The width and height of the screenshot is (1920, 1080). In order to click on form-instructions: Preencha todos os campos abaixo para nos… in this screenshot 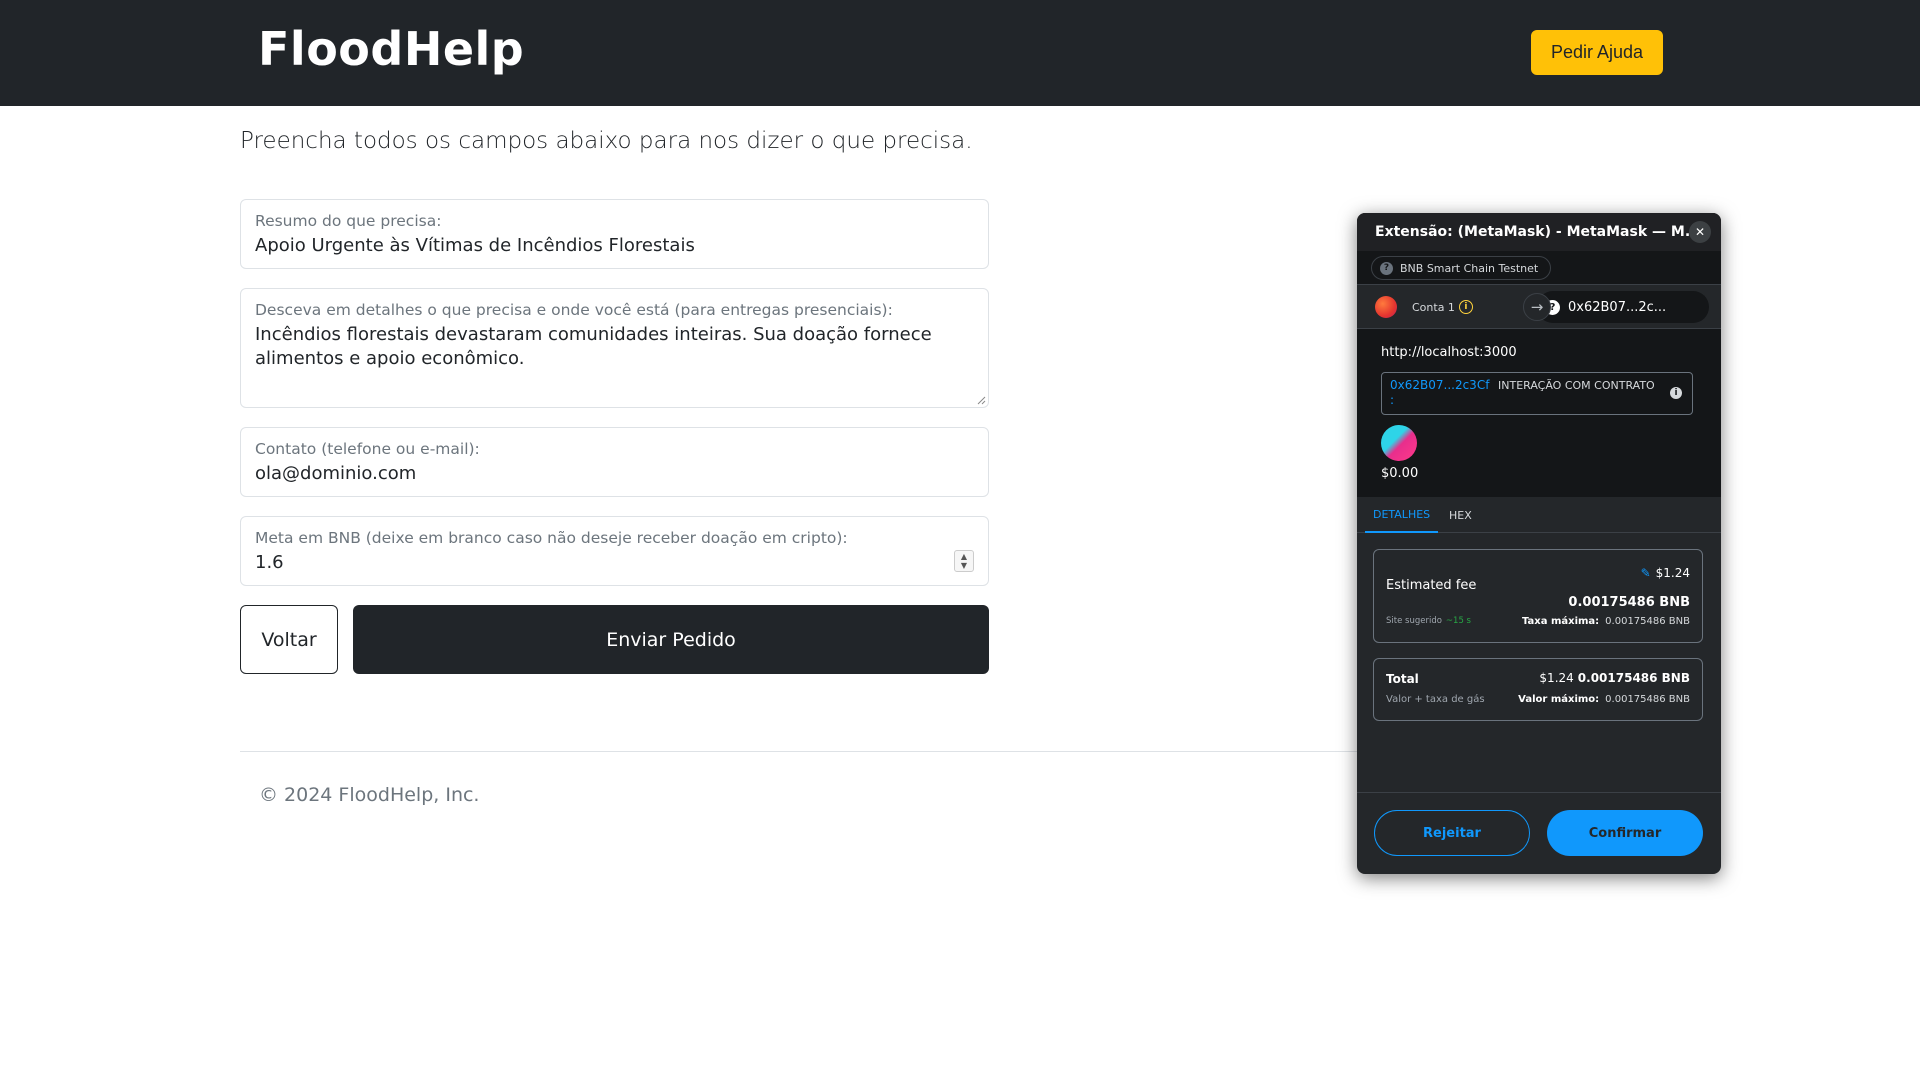, I will do `click(606, 141)`.